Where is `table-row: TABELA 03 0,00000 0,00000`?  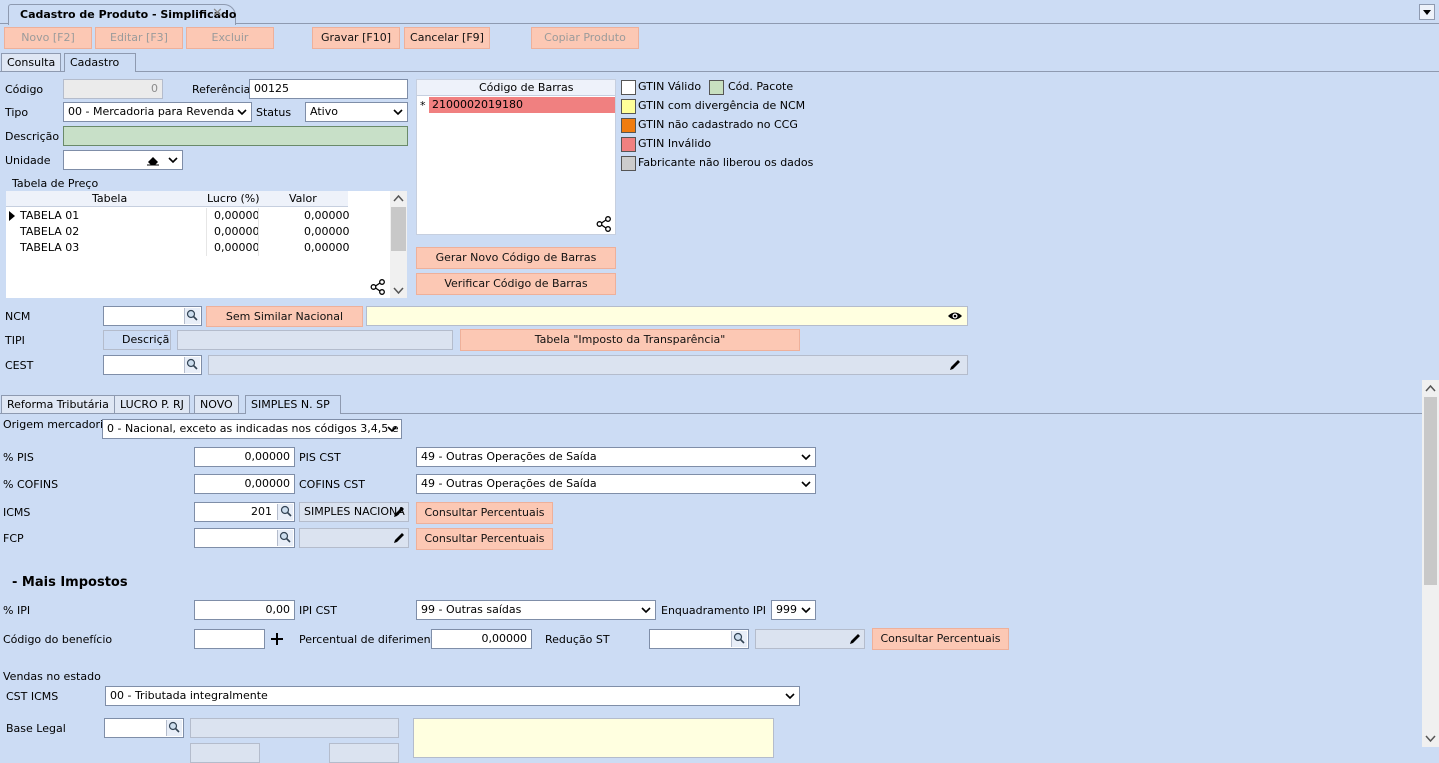
table-row: TABELA 03 0,00000 0,00000 is located at coordinates (178, 248).